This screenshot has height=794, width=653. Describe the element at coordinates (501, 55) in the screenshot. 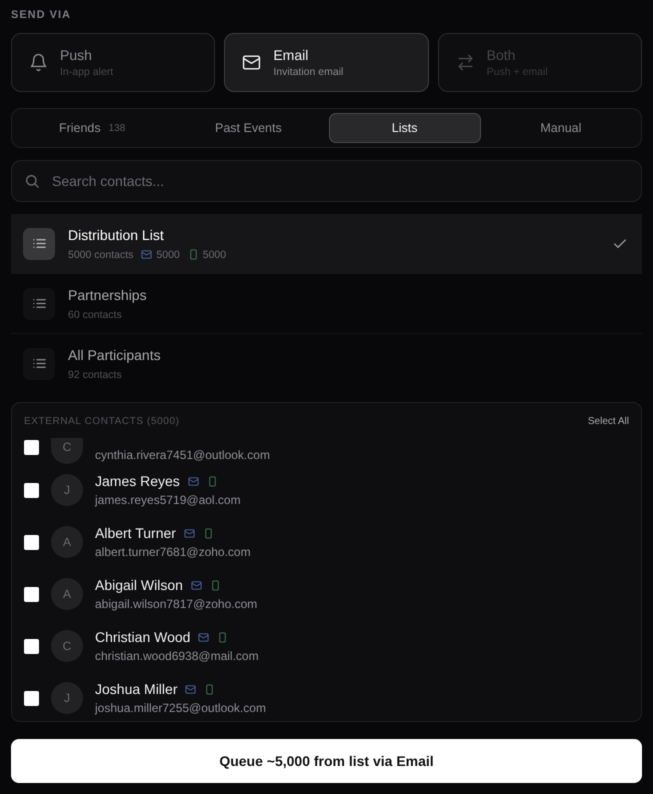

I see `option-title: Both` at that location.